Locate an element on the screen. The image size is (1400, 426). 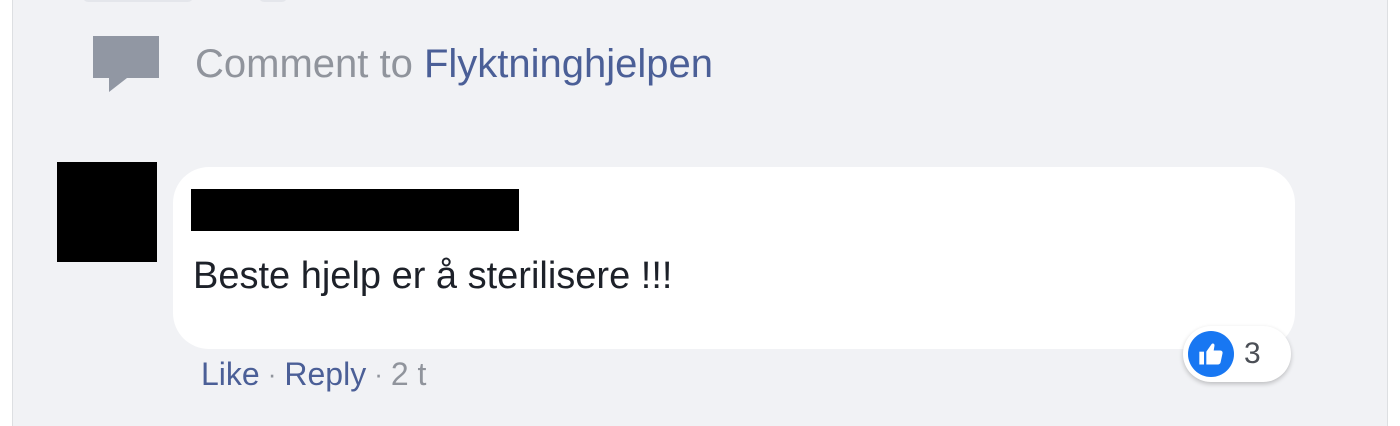
reaction-count: 3 is located at coordinates (1252, 353).